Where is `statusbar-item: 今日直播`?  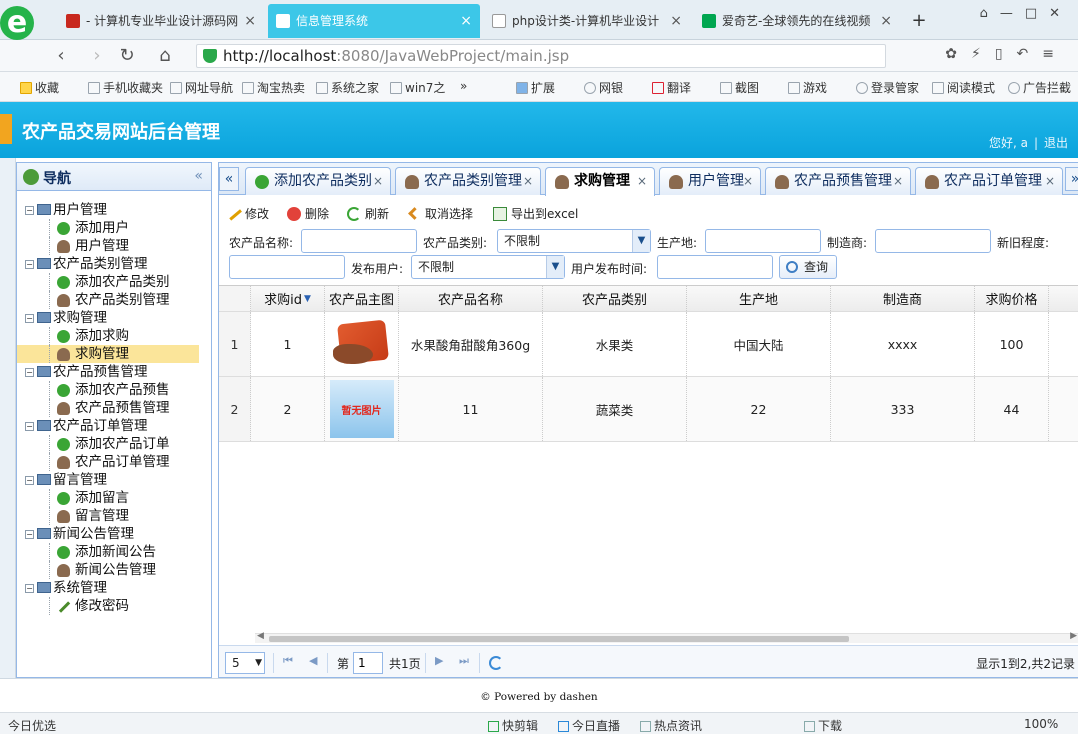 statusbar-item: 今日直播 is located at coordinates (589, 725).